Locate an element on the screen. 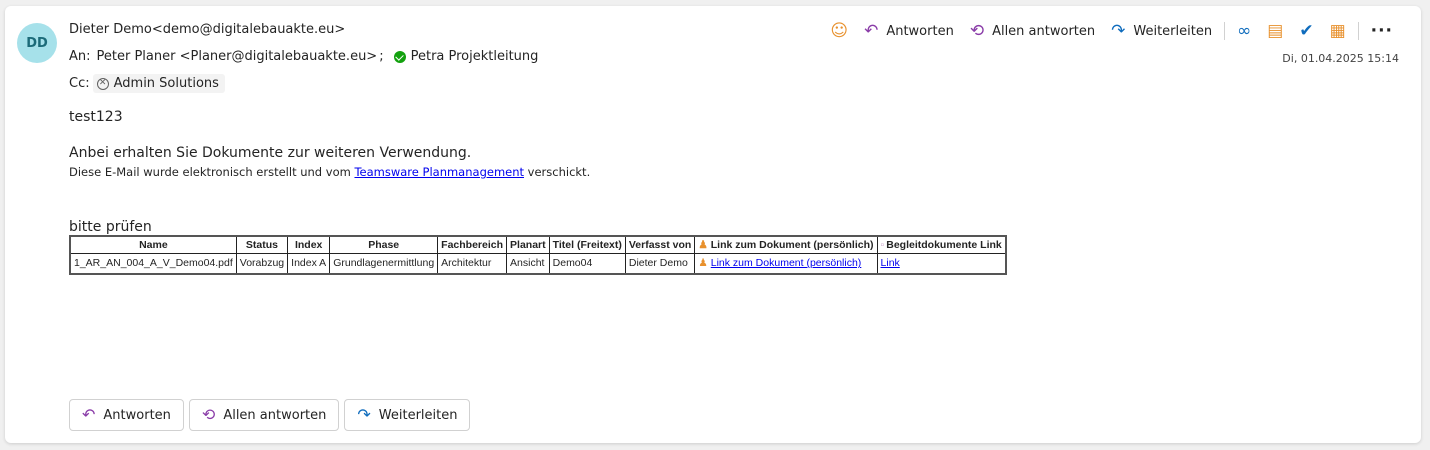 This screenshot has height=450, width=1430. todo-button: ✔ is located at coordinates (1306, 31).